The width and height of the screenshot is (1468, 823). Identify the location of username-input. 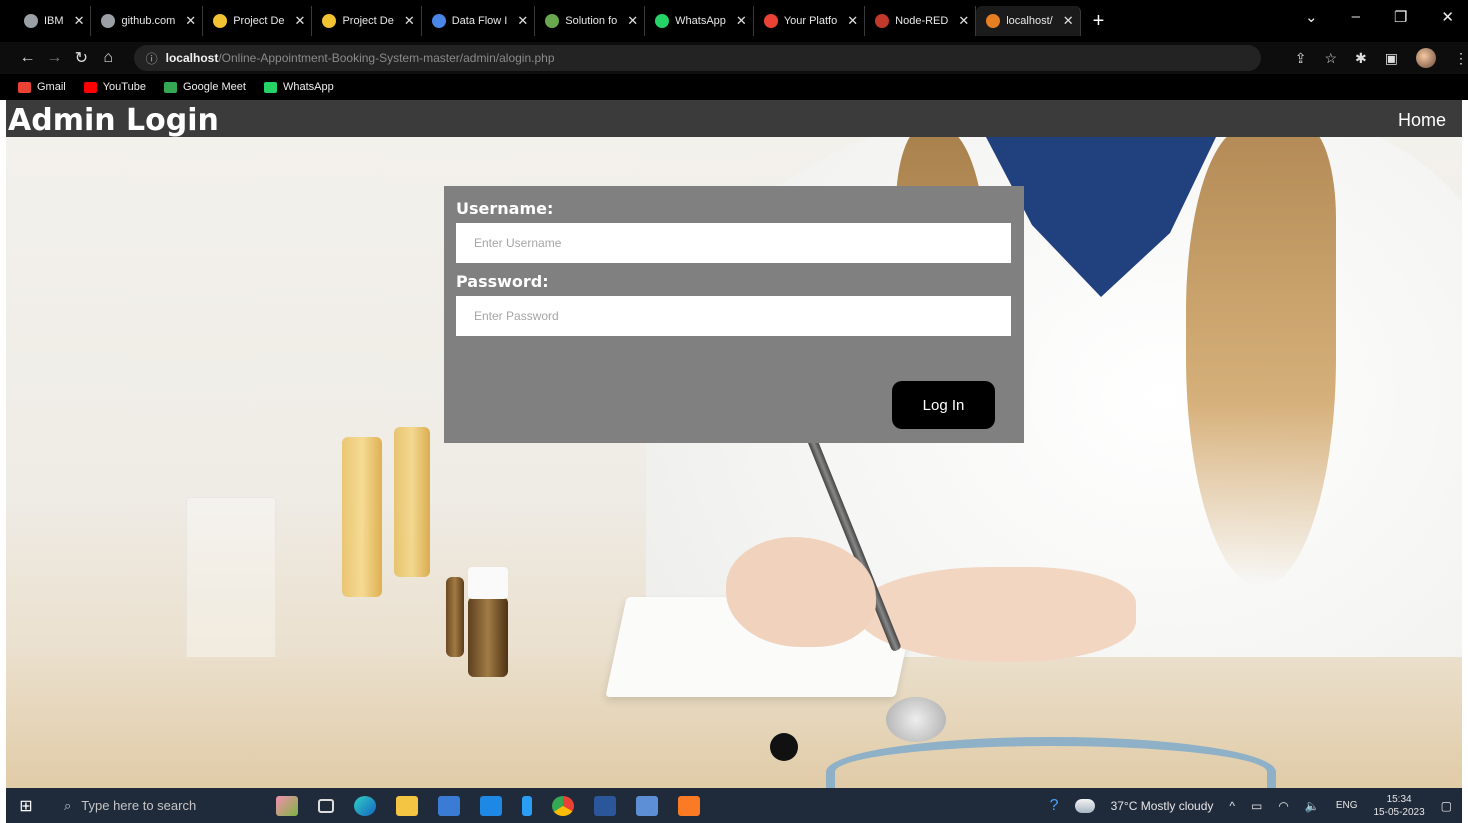
(733, 243).